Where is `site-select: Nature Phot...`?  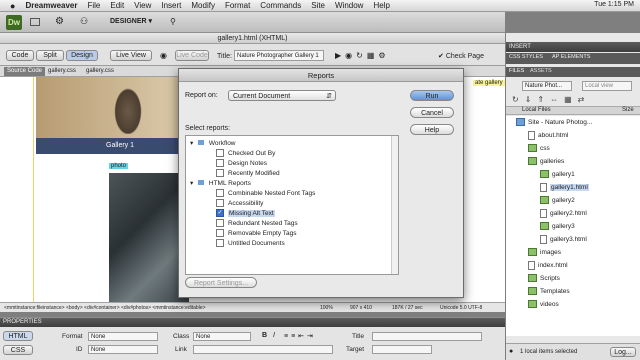
site-select: Nature Phot... is located at coordinates (547, 86).